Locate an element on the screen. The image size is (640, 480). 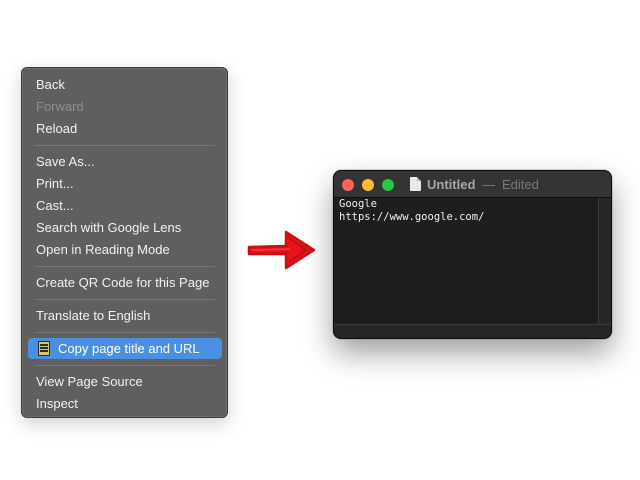
menu-item-view-page-source: View Page Source is located at coordinates (89, 382).